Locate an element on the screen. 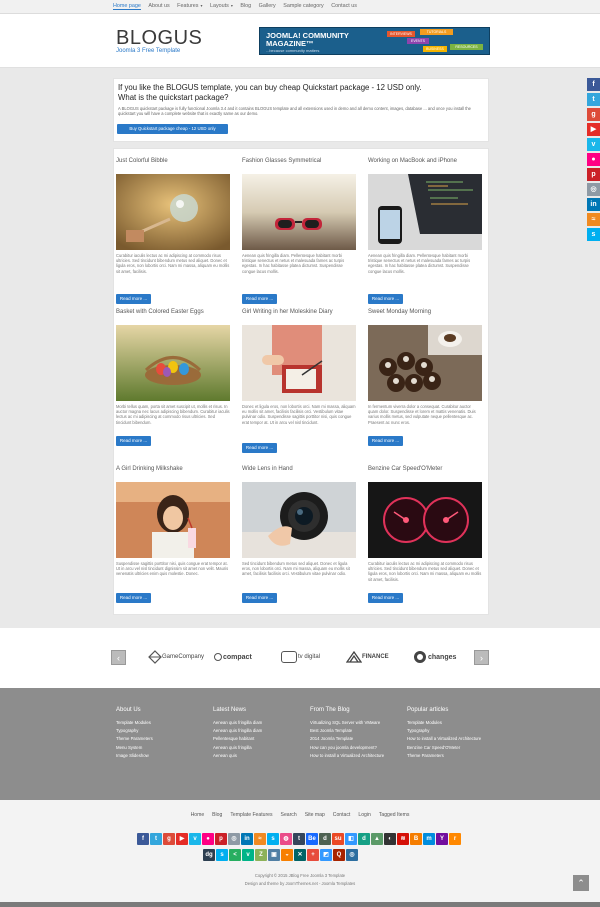 The height and width of the screenshot is (907, 600). stumbleupon-icon: su is located at coordinates (338, 839).